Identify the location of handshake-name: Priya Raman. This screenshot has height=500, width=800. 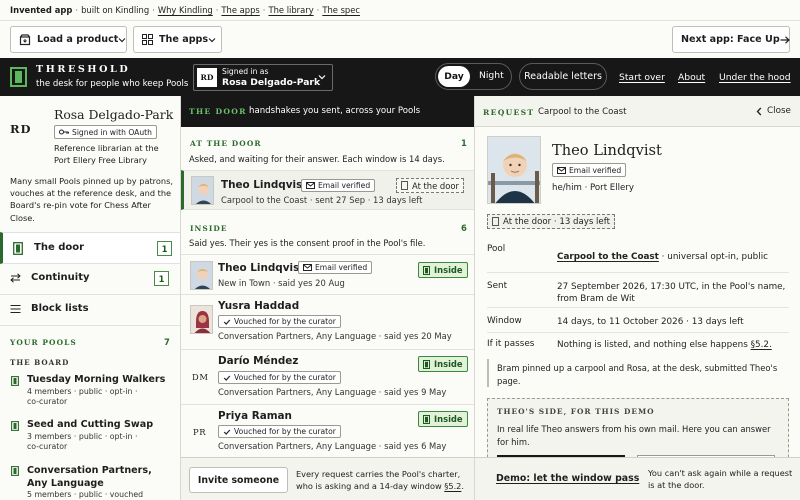
(255, 416).